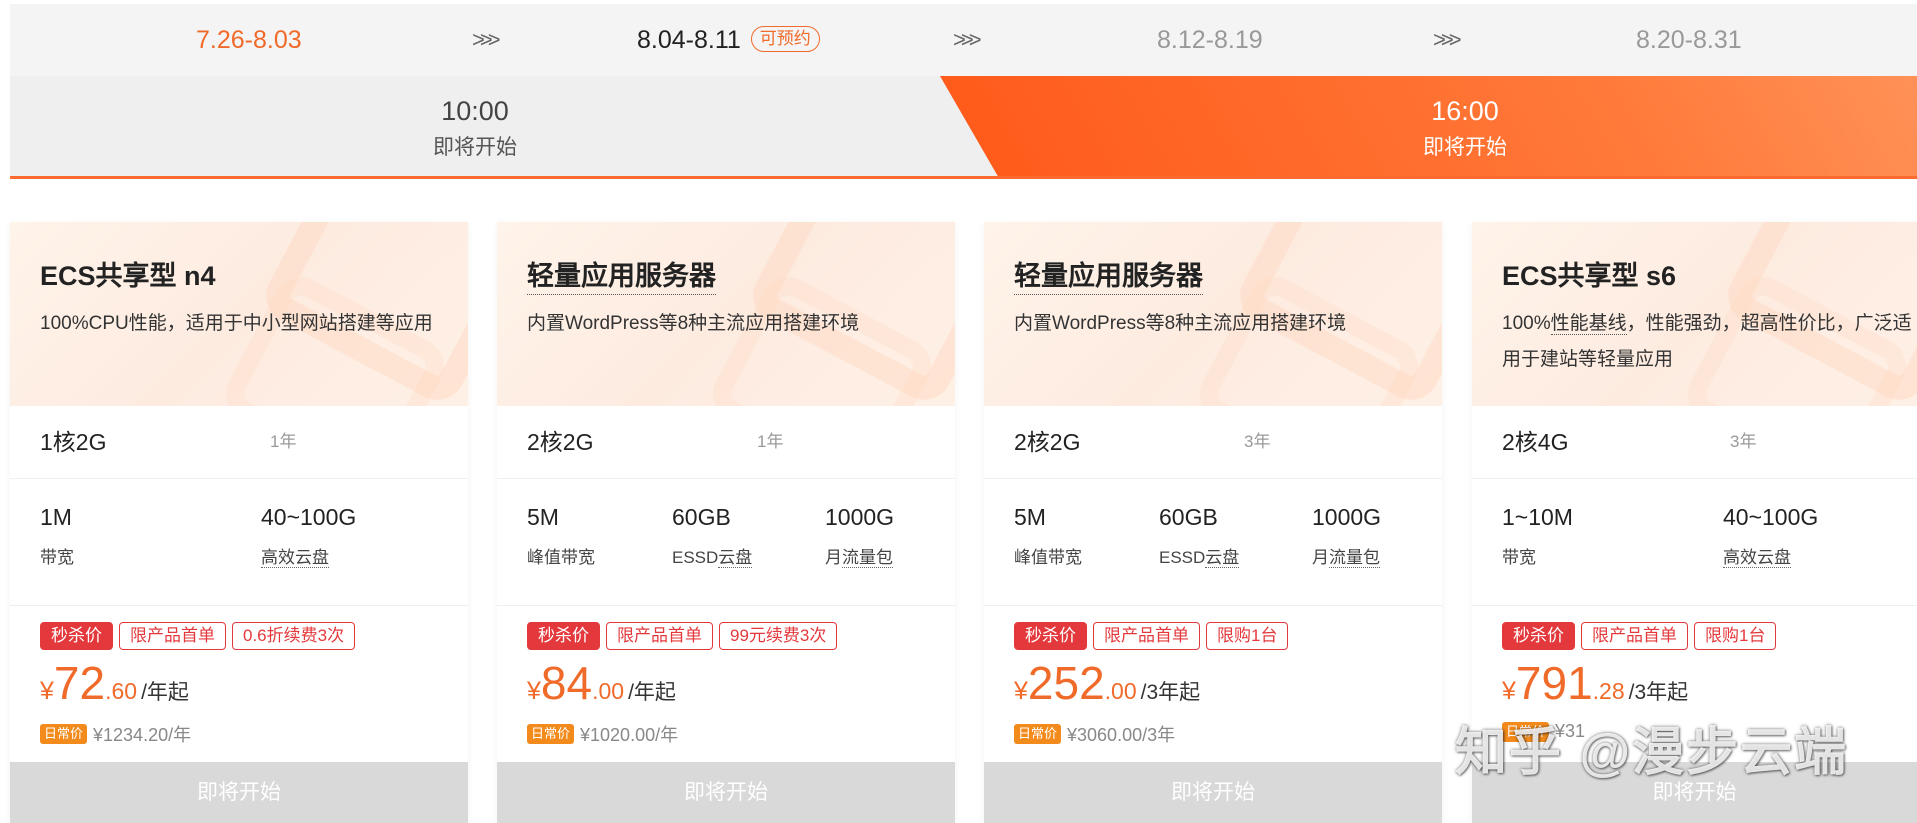  I want to click on date-tab-1: 7.26-8.03, so click(249, 40).